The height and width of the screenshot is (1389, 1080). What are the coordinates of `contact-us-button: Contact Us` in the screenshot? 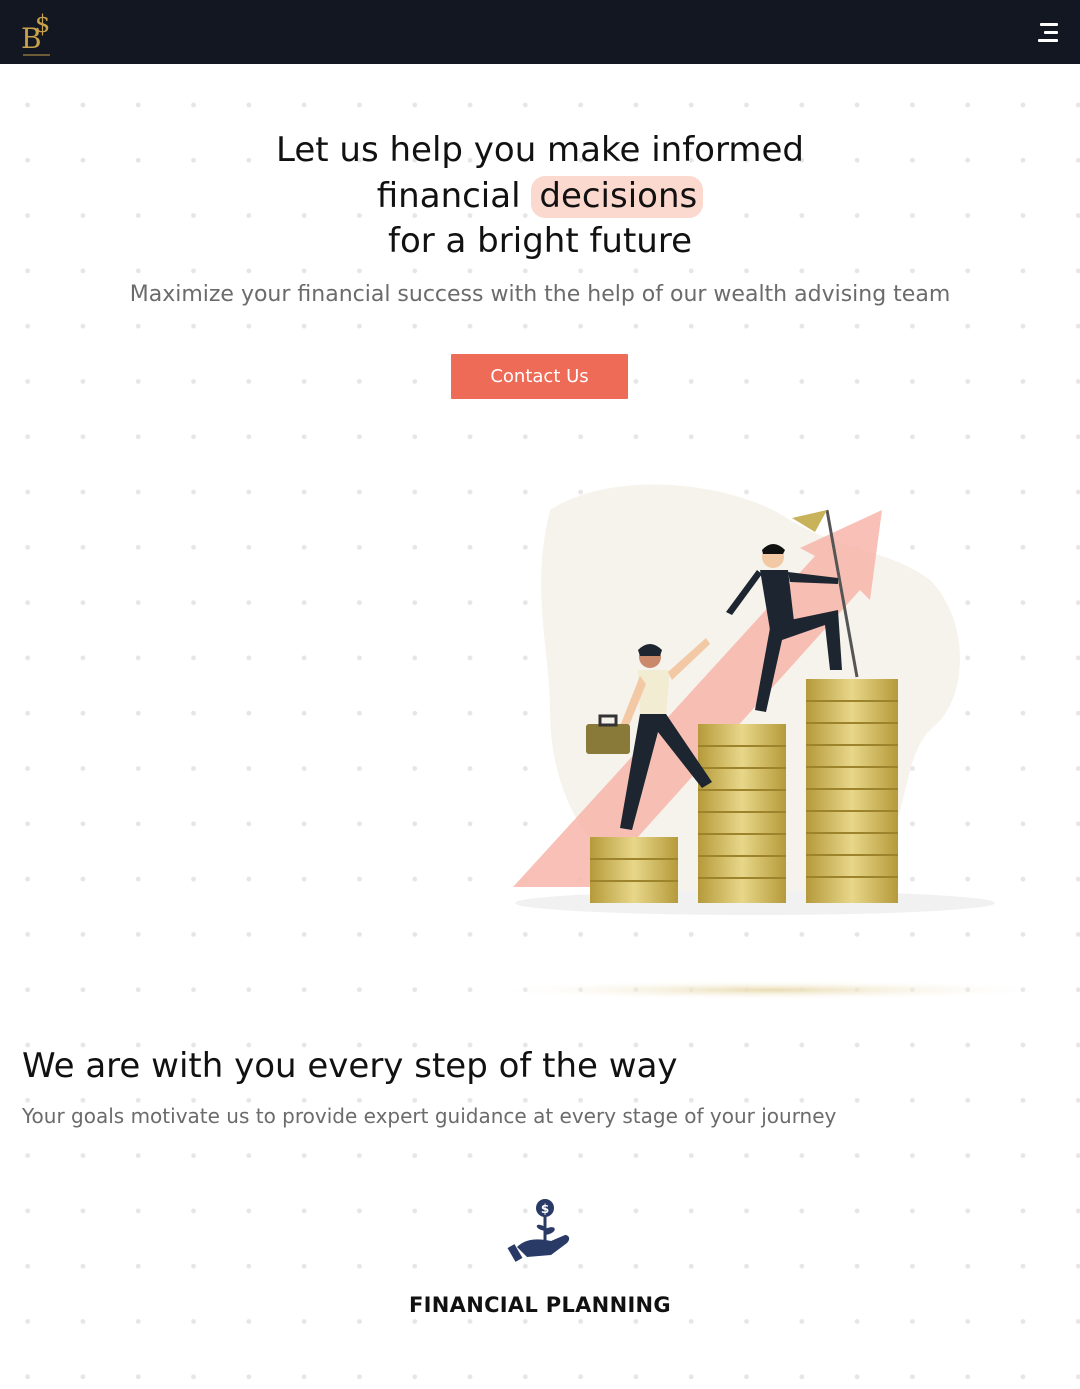 It's located at (539, 376).